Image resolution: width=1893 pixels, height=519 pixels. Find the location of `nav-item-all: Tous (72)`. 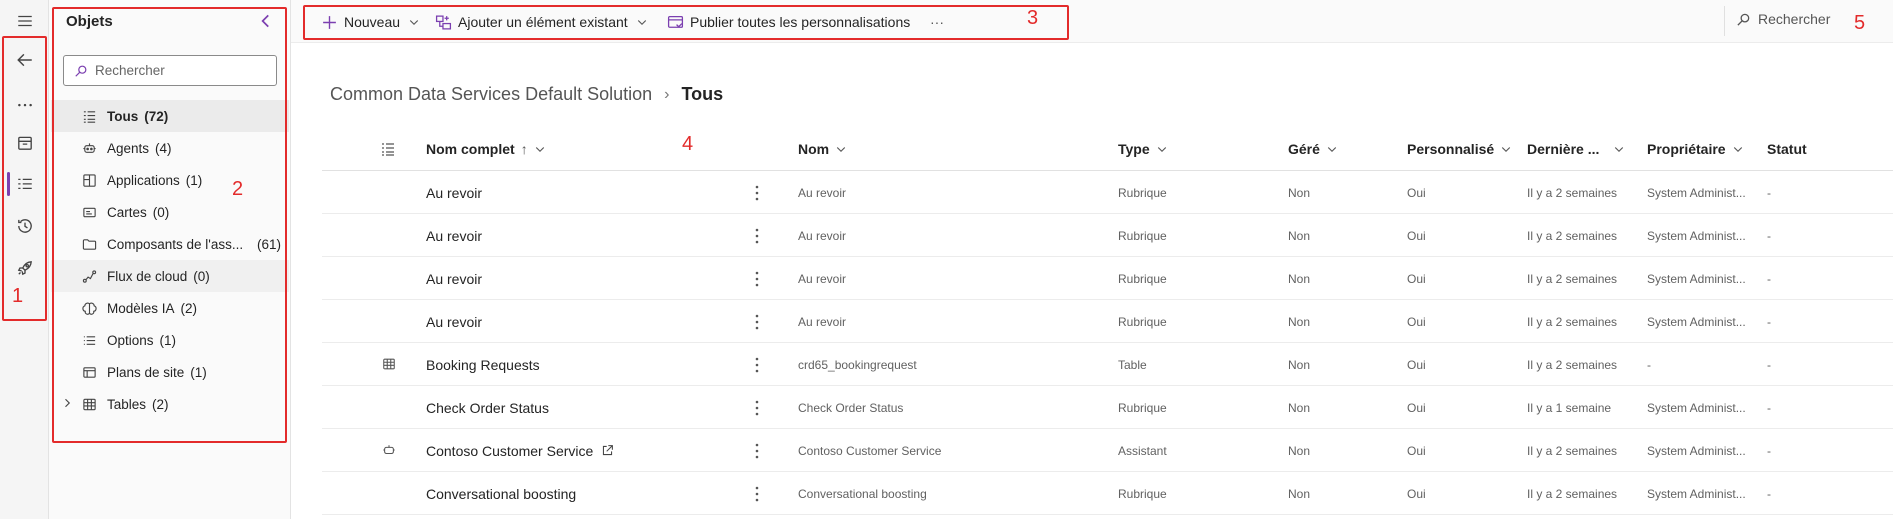

nav-item-all: Tous (72) is located at coordinates (170, 116).